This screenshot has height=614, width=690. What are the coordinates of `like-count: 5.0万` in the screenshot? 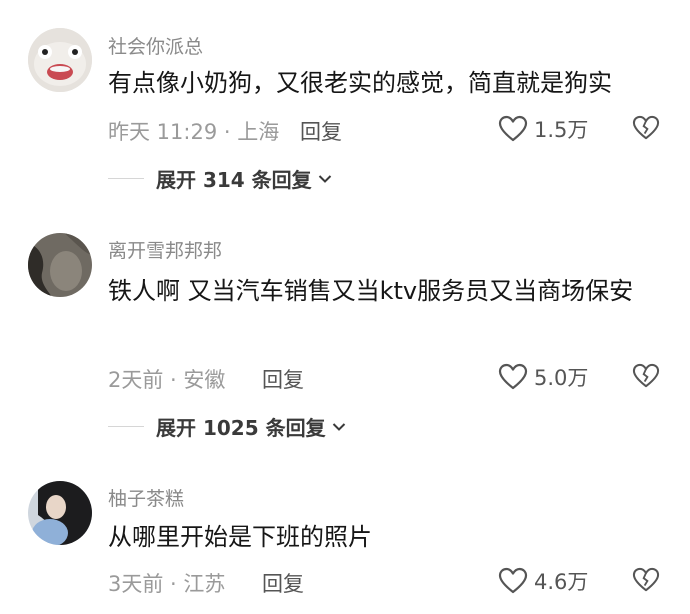 It's located at (561, 378).